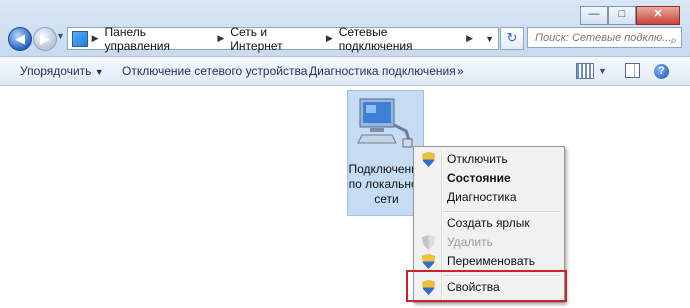  I want to click on change-view-button, so click(585, 72).